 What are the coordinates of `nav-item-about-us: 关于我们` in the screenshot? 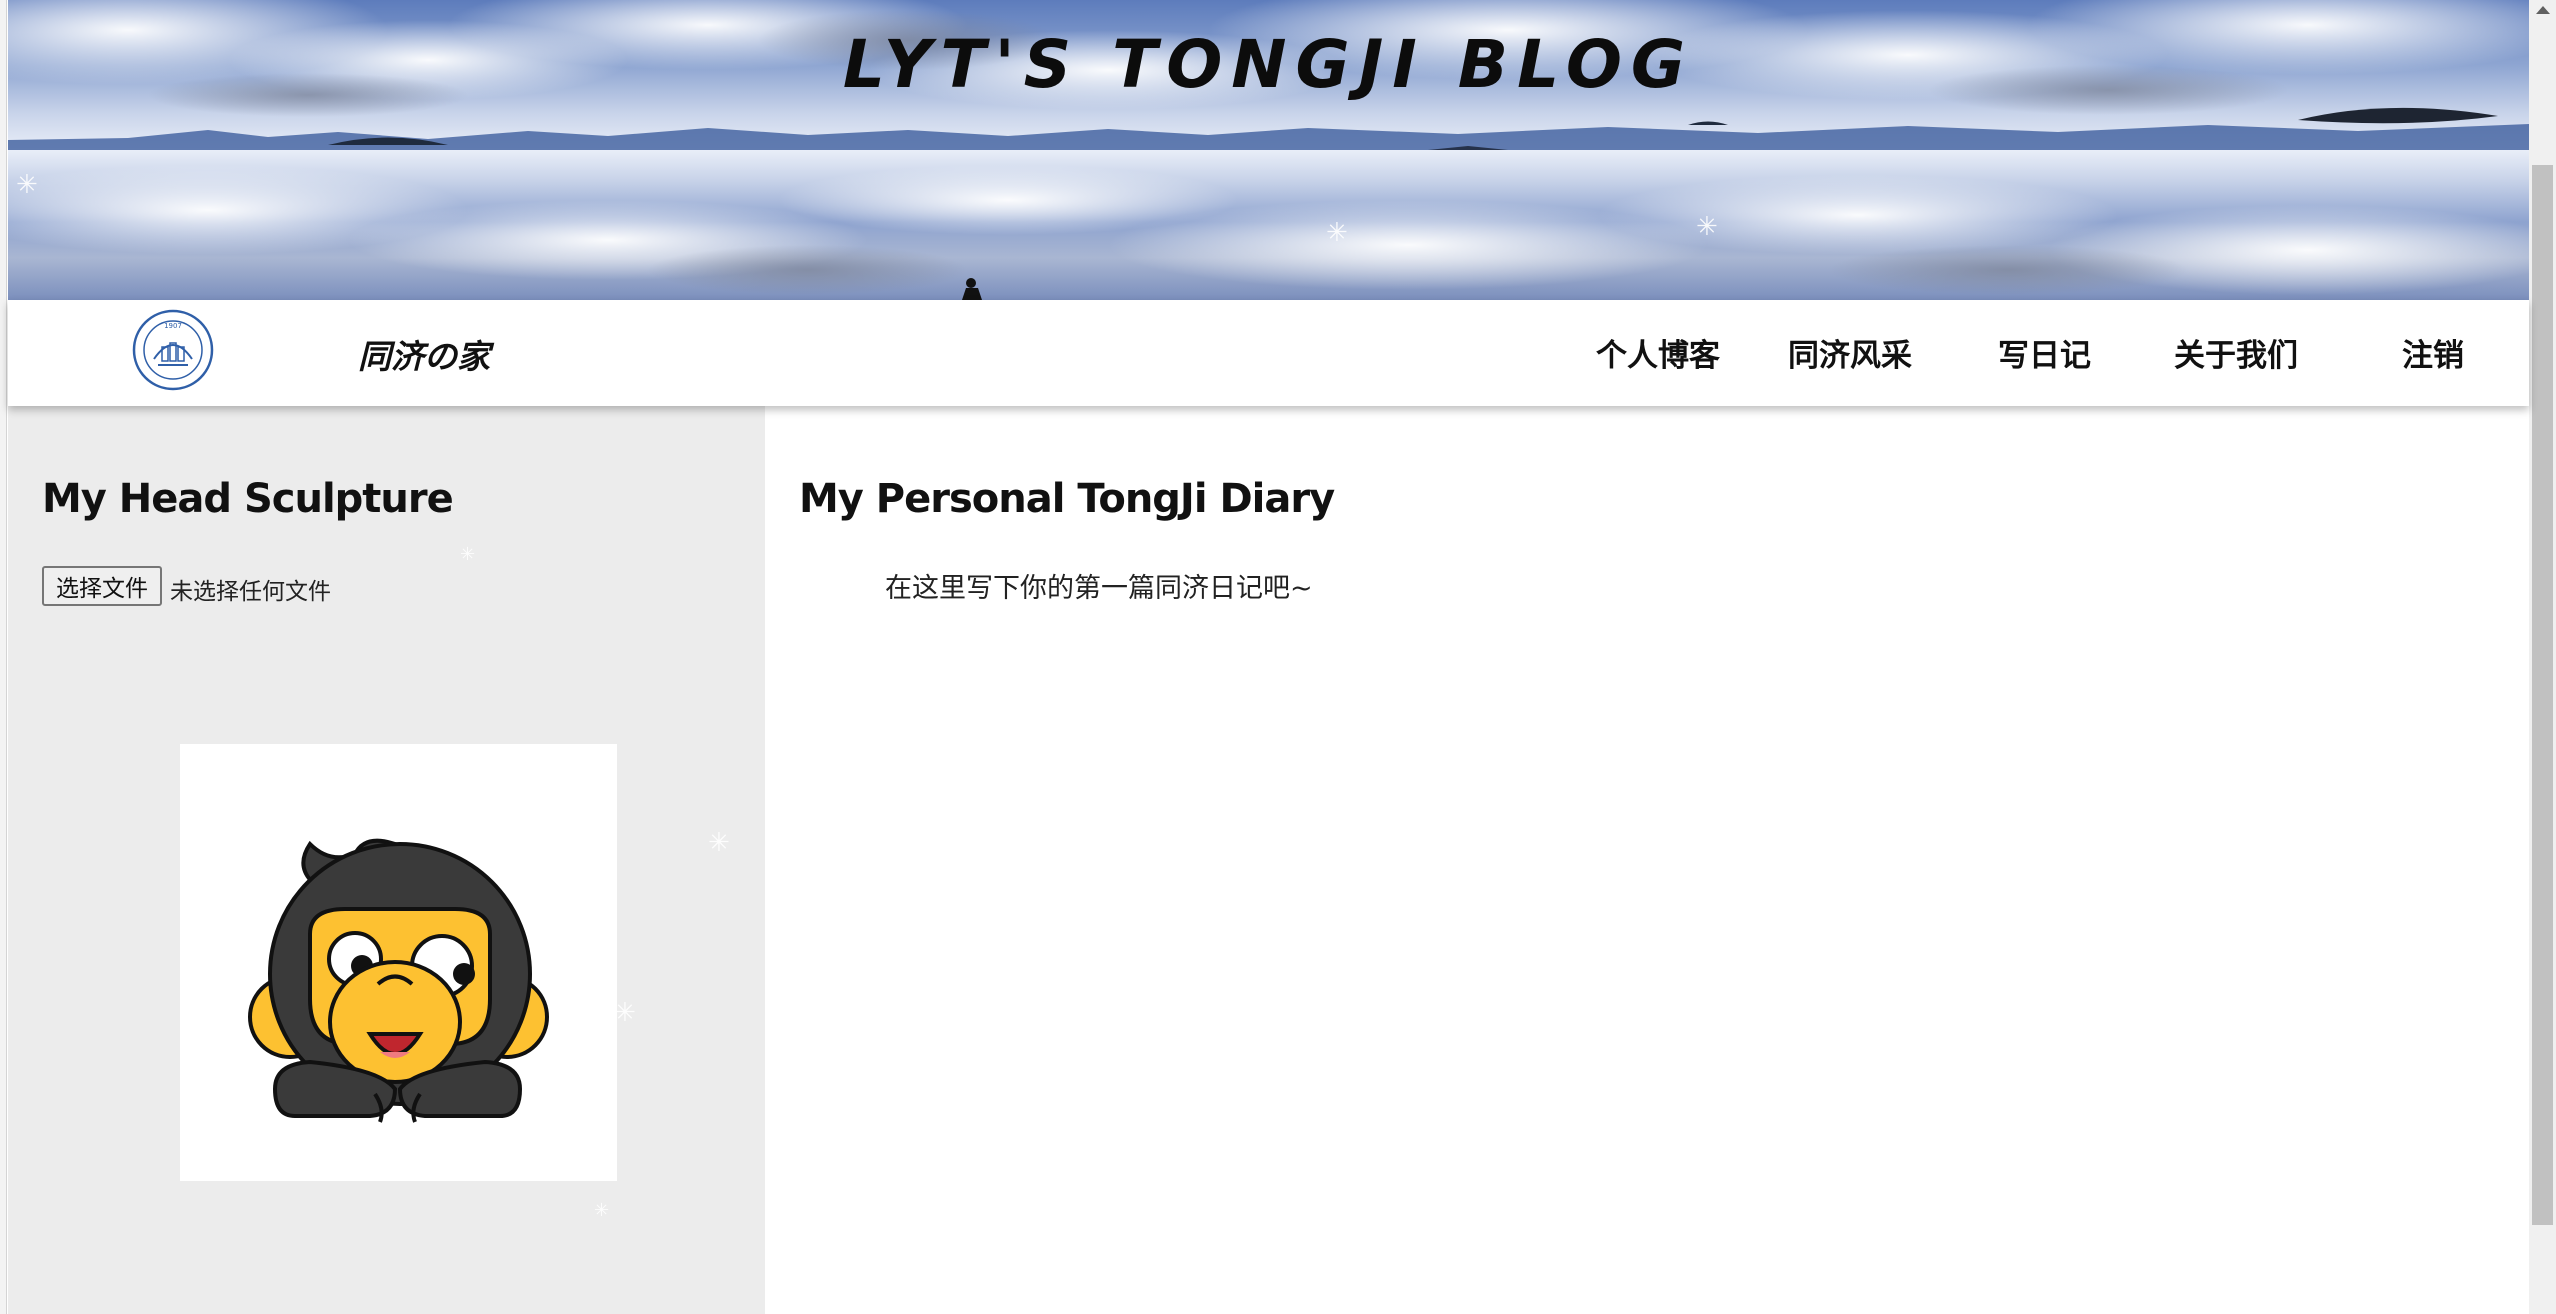 It's located at (2236, 352).